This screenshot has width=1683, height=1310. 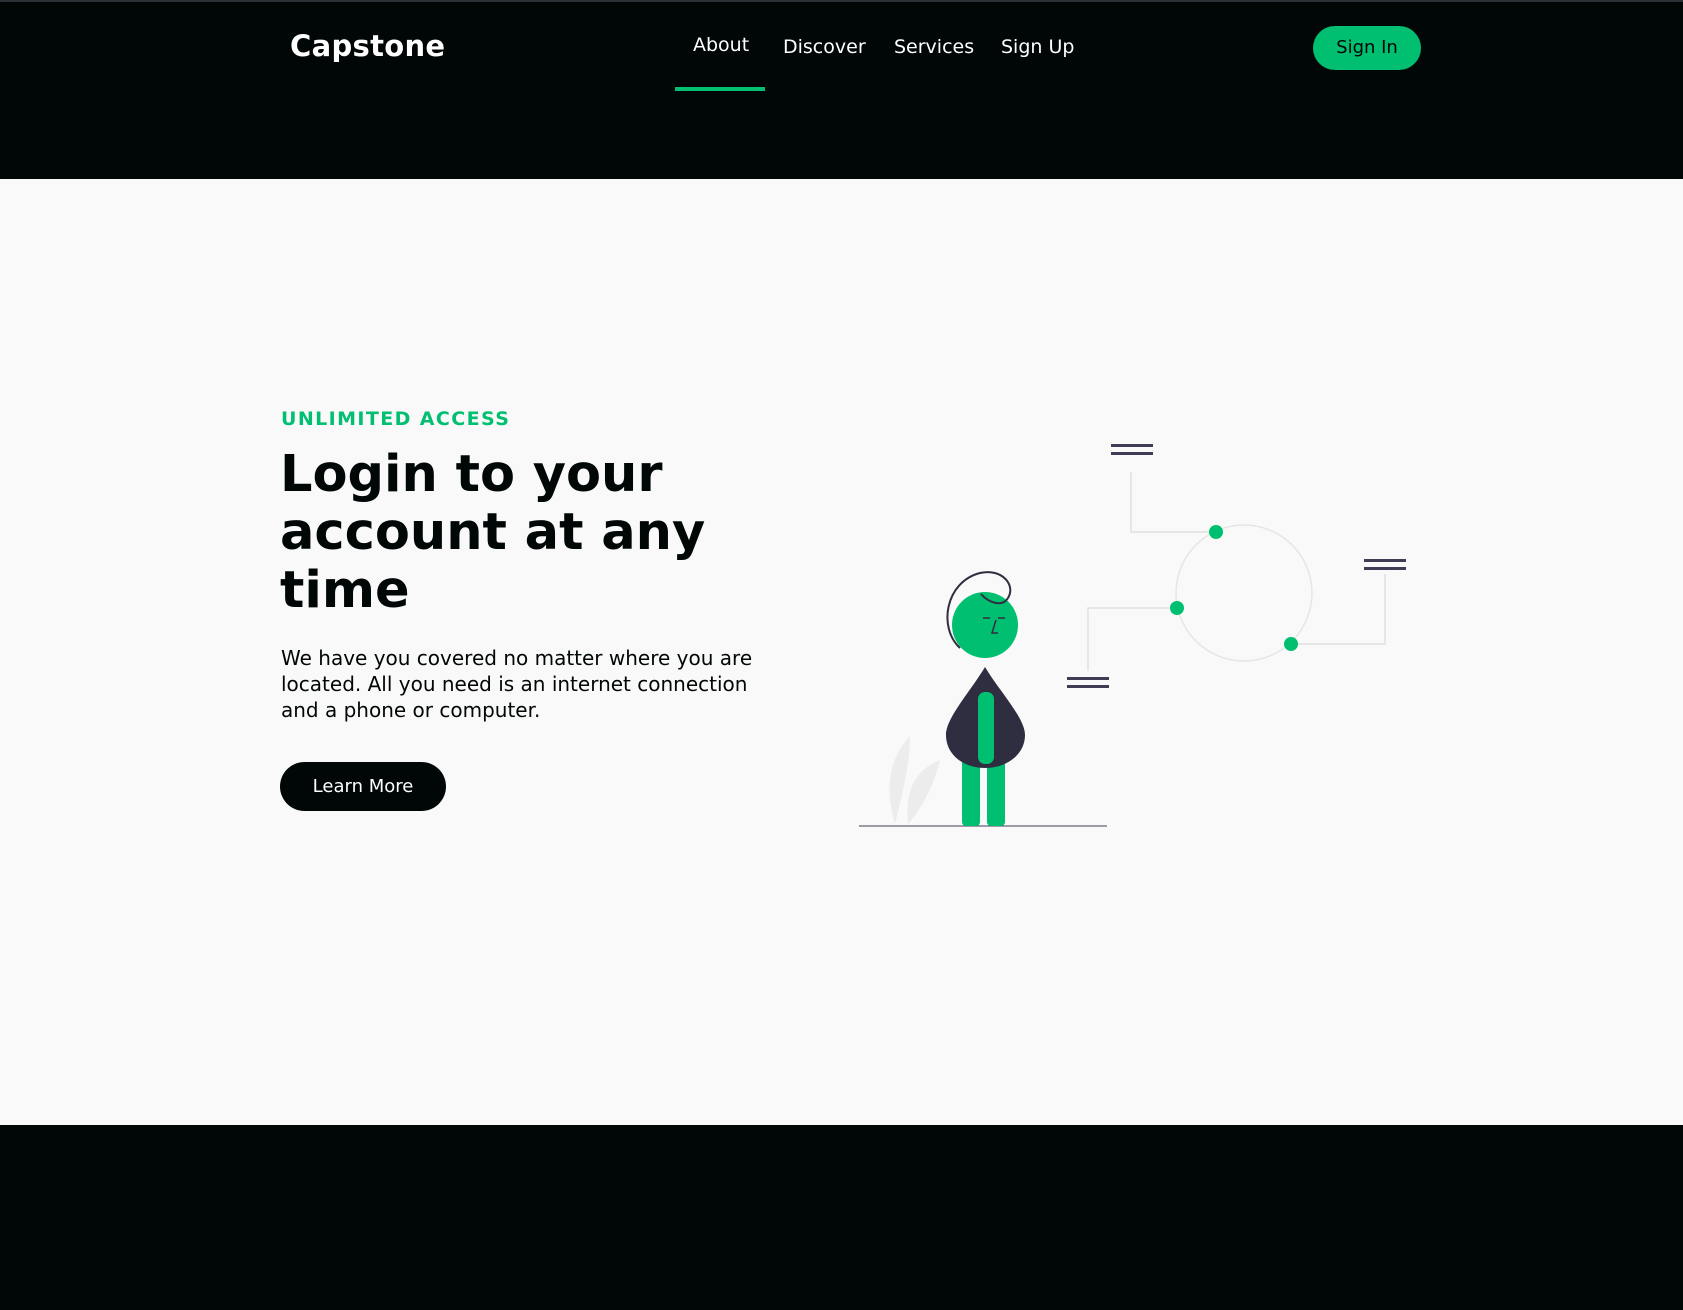 What do you see at coordinates (721, 45) in the screenshot?
I see `nav-link-about: About` at bounding box center [721, 45].